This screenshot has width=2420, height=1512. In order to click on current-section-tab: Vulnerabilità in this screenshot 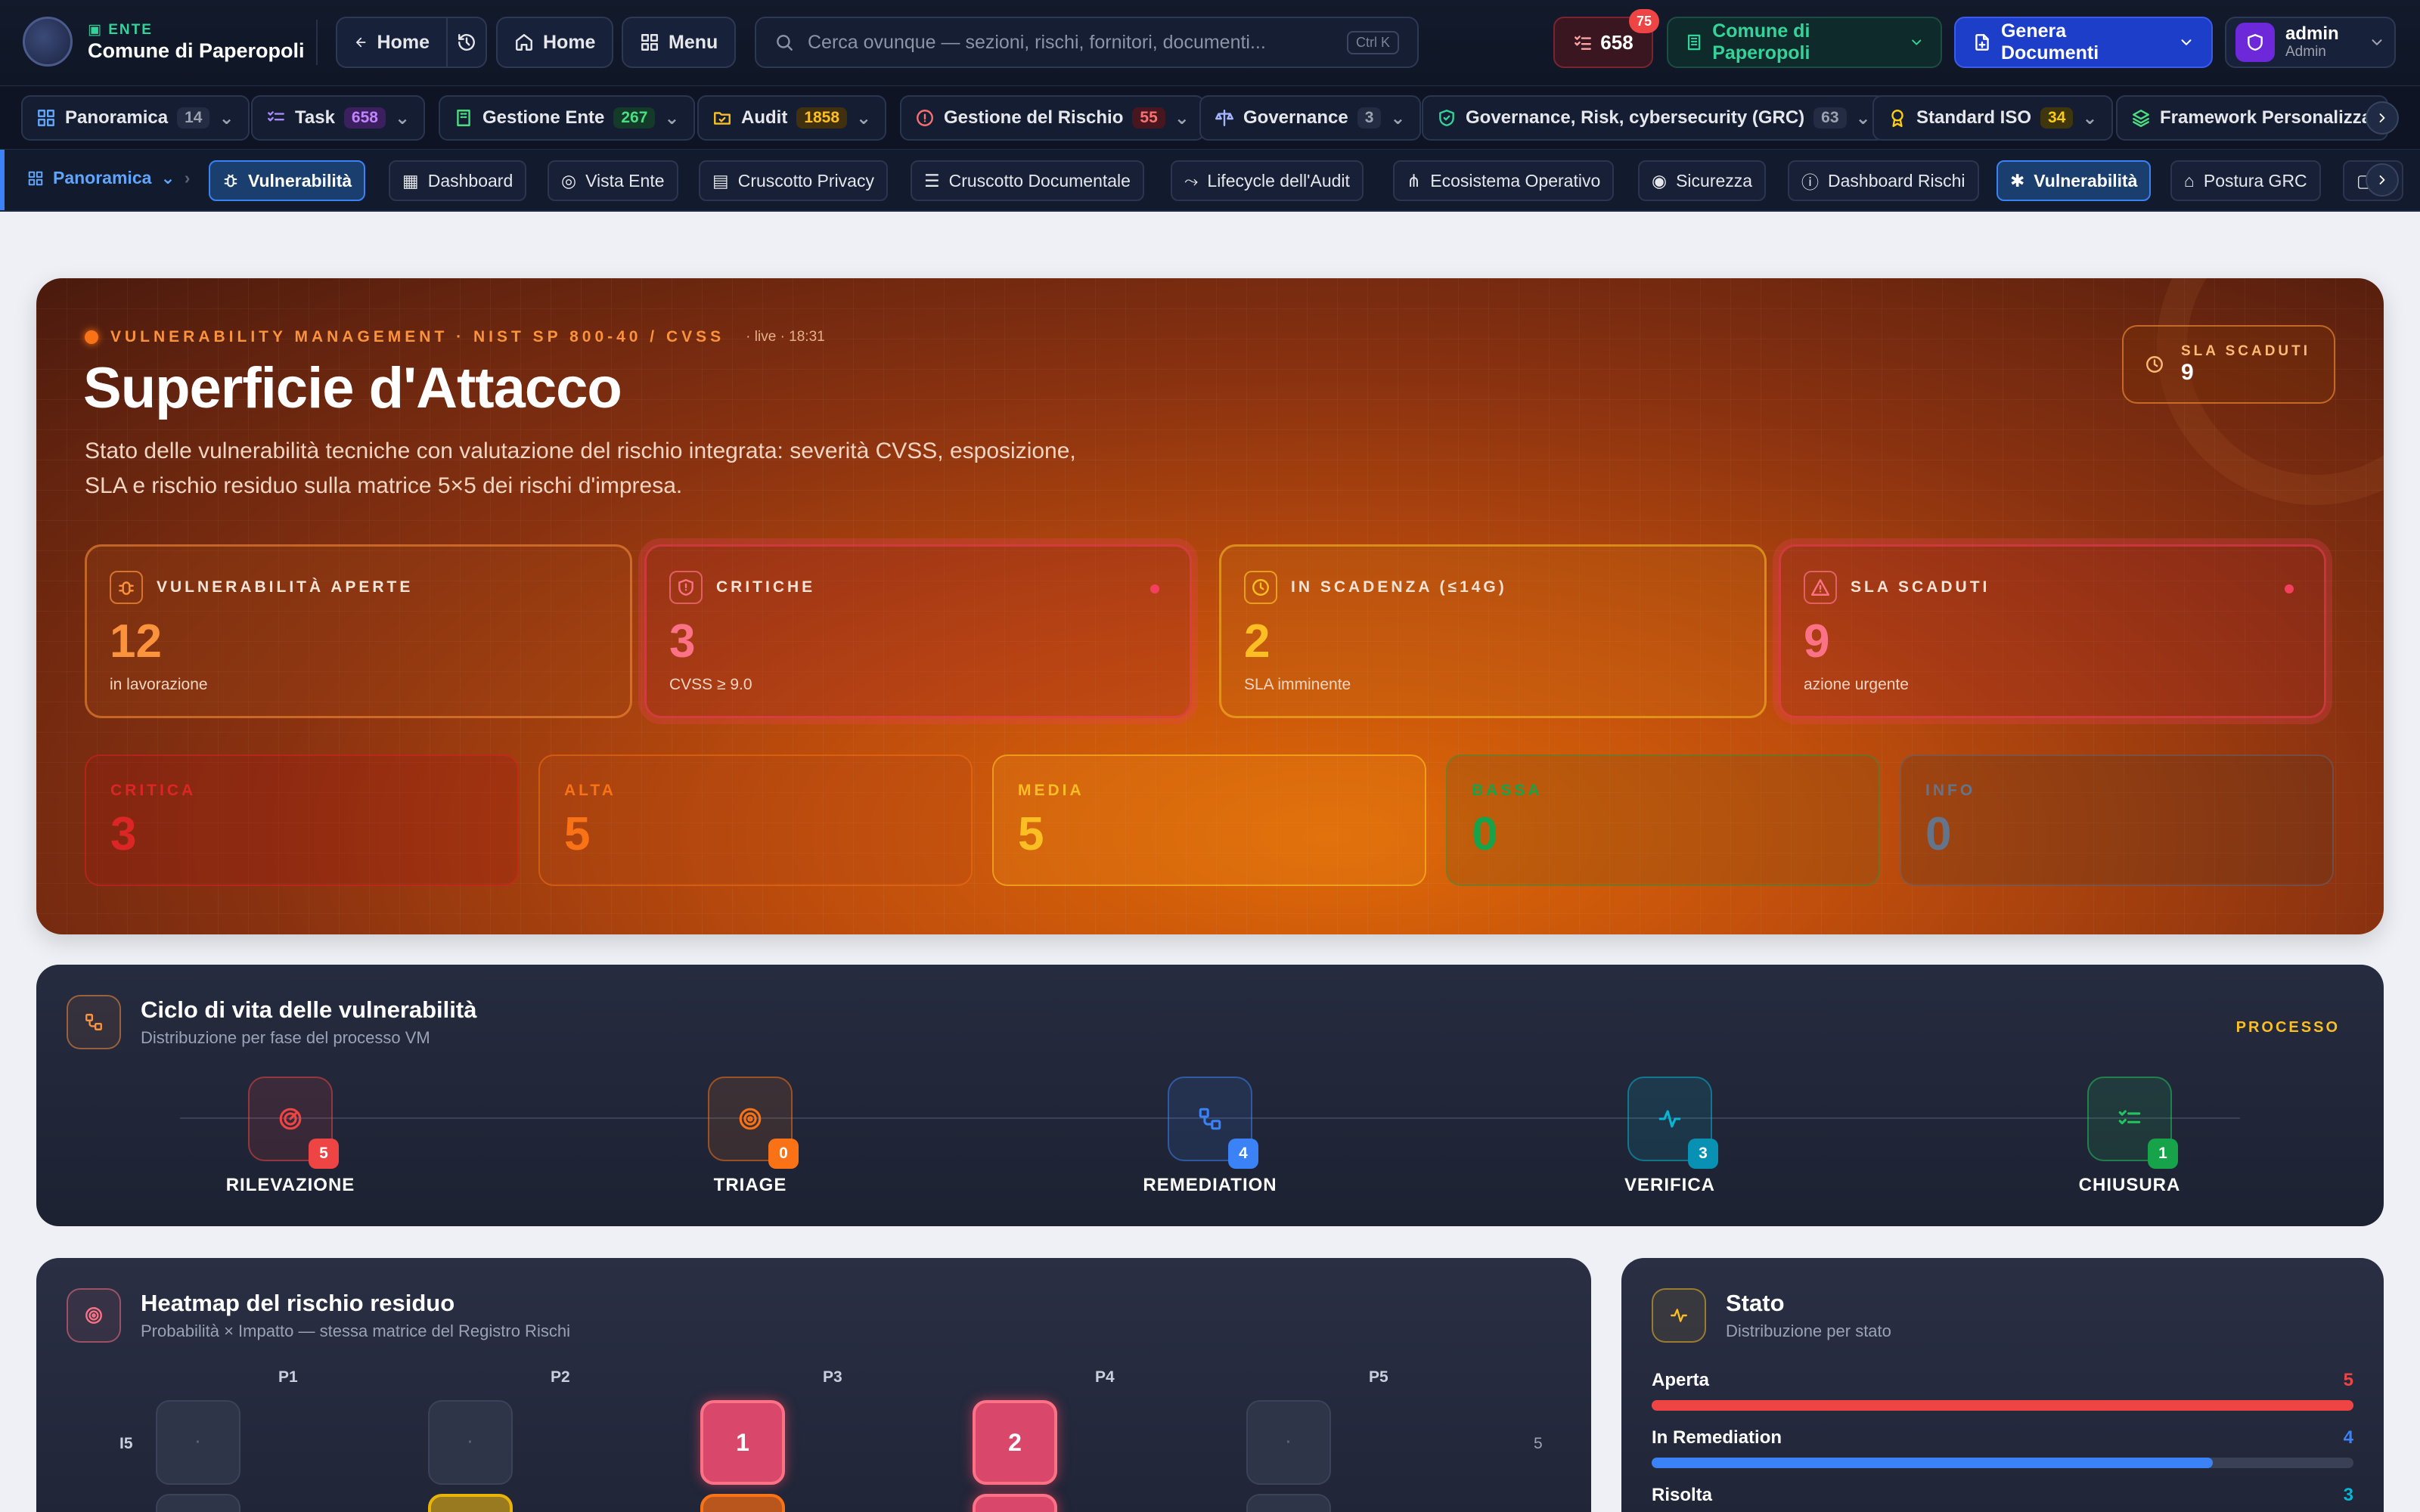, I will do `click(287, 181)`.